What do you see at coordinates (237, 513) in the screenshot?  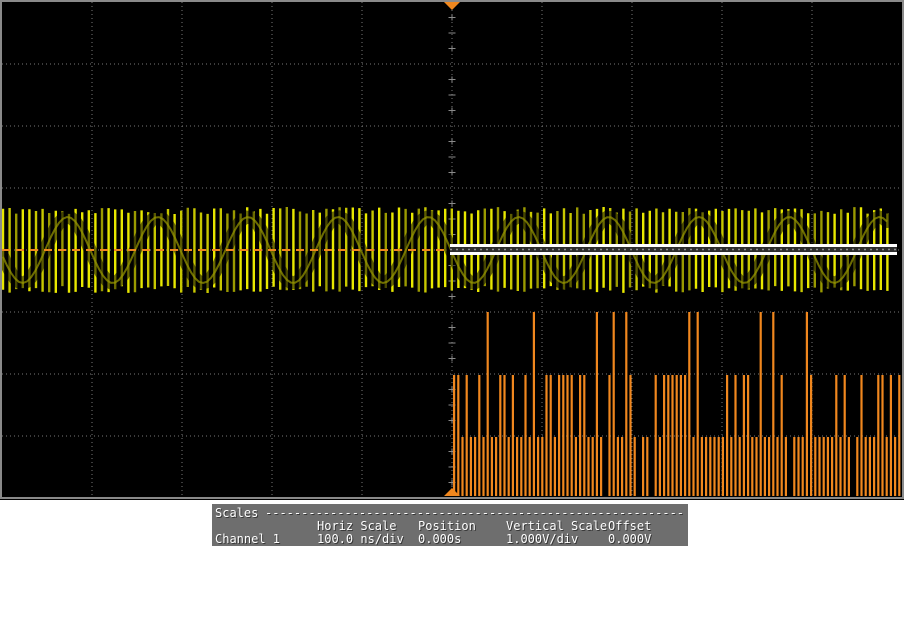 I see `scales-title: Scales` at bounding box center [237, 513].